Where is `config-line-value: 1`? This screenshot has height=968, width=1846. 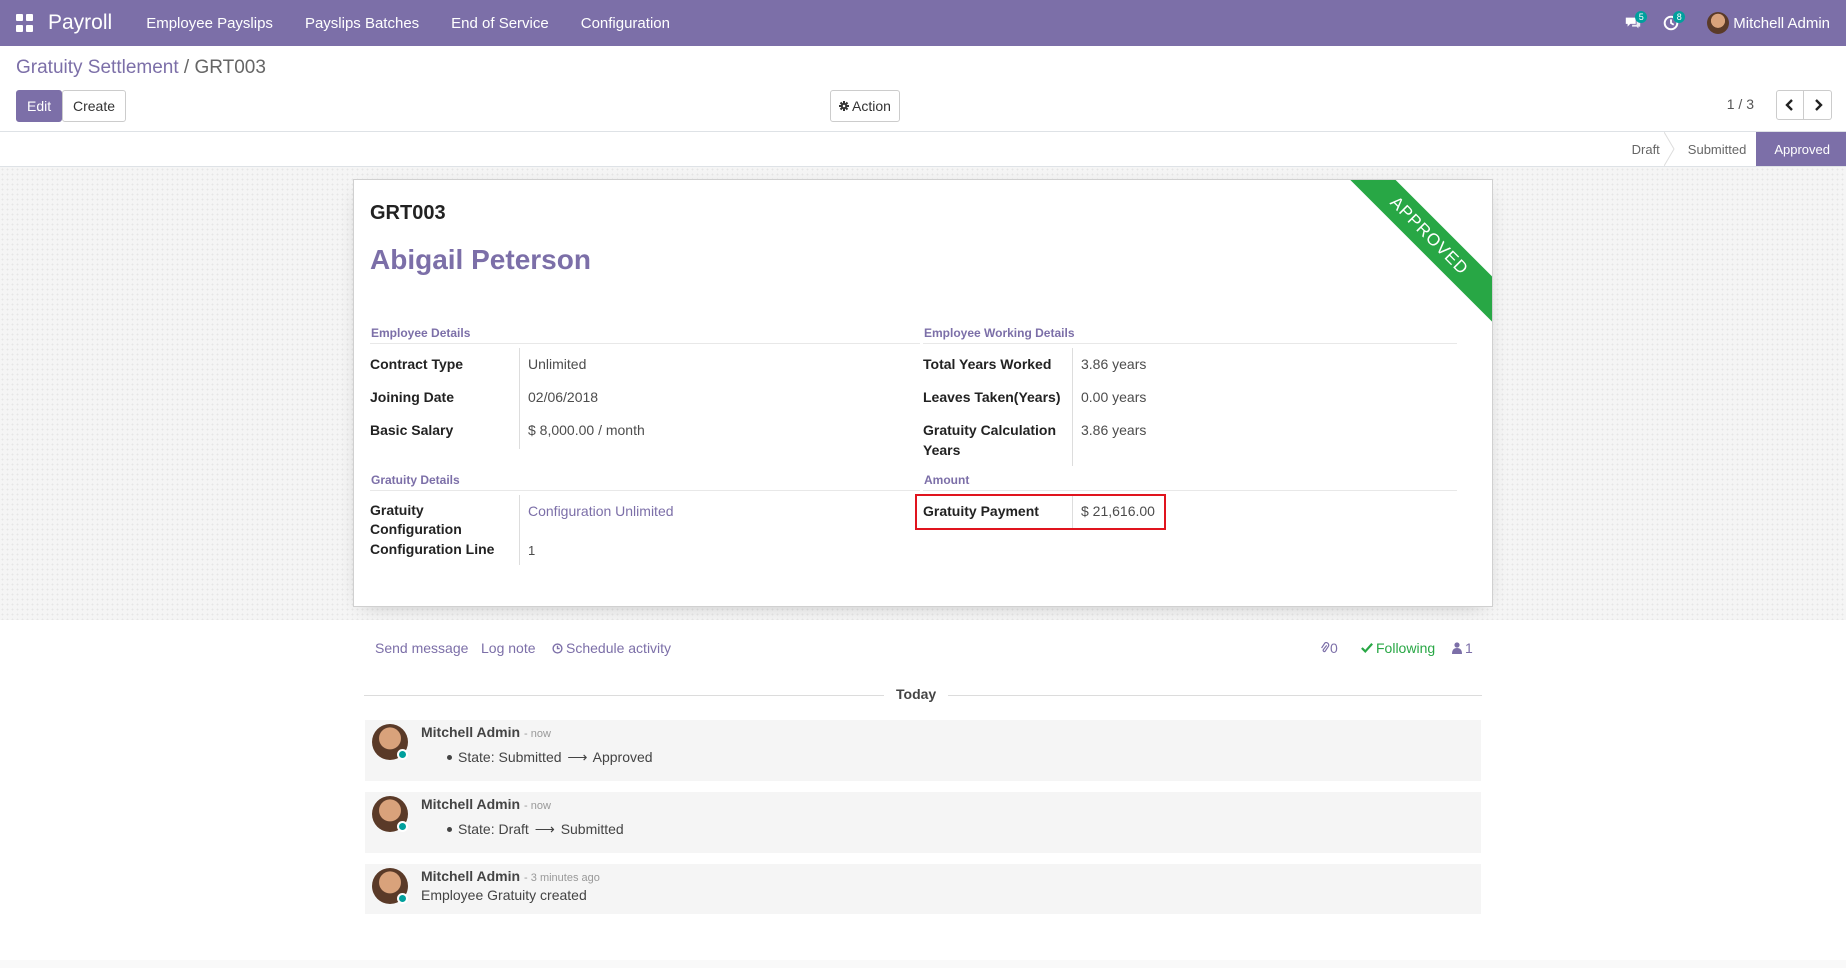
config-line-value: 1 is located at coordinates (532, 550).